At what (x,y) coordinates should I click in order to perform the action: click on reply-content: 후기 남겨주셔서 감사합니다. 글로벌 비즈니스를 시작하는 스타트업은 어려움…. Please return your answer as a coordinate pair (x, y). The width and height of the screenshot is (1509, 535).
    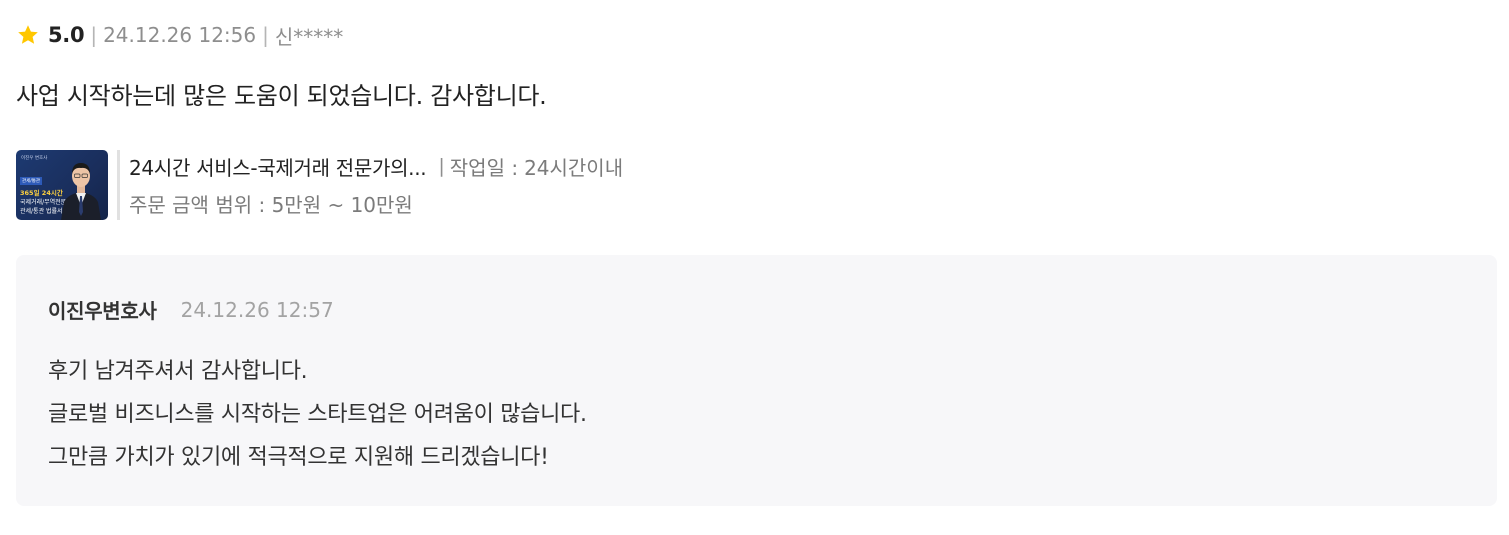
    Looking at the image, I should click on (317, 414).